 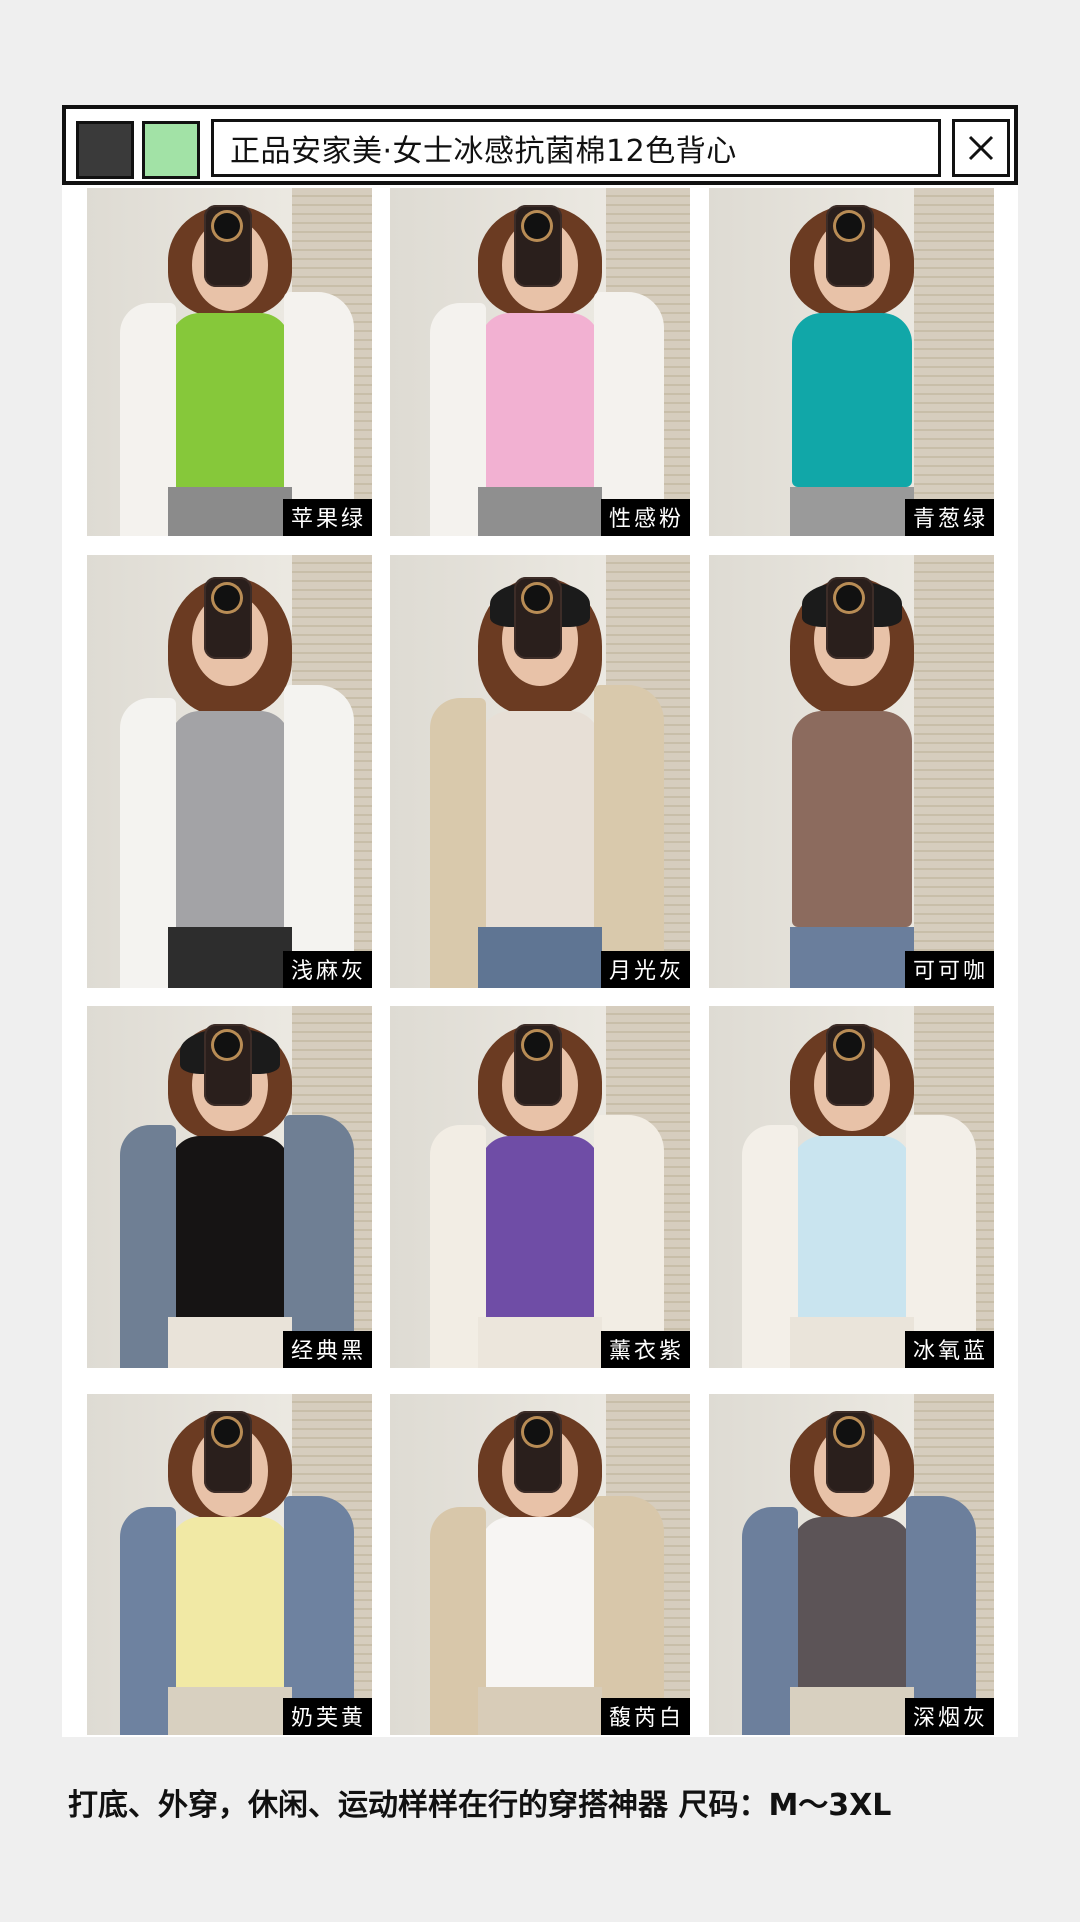 I want to click on product-photo: 奶芙黄, so click(x=229, y=1564).